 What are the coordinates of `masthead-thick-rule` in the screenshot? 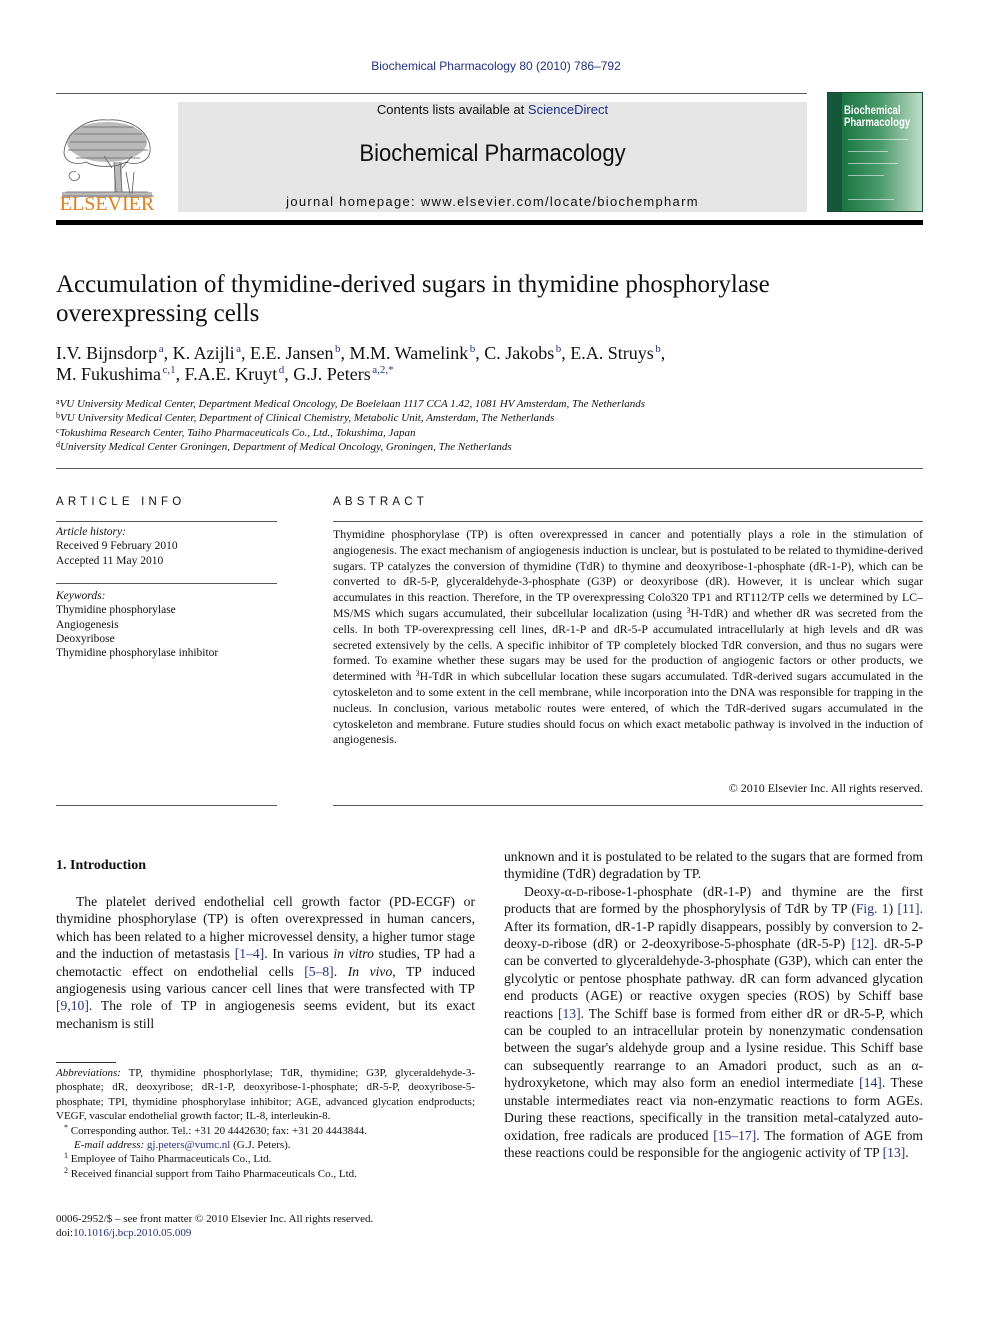 It's located at (489, 222).